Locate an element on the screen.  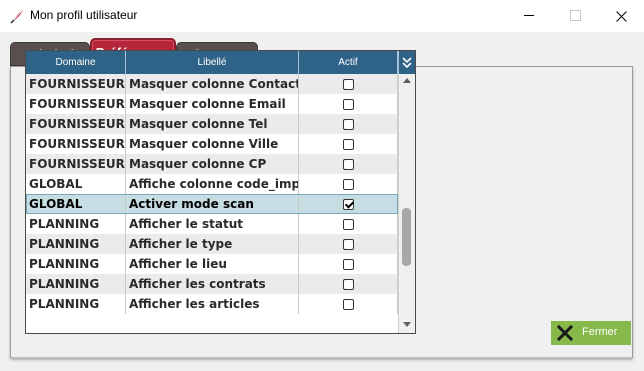
cell-libelle: Afficher les contrats is located at coordinates (212, 284).